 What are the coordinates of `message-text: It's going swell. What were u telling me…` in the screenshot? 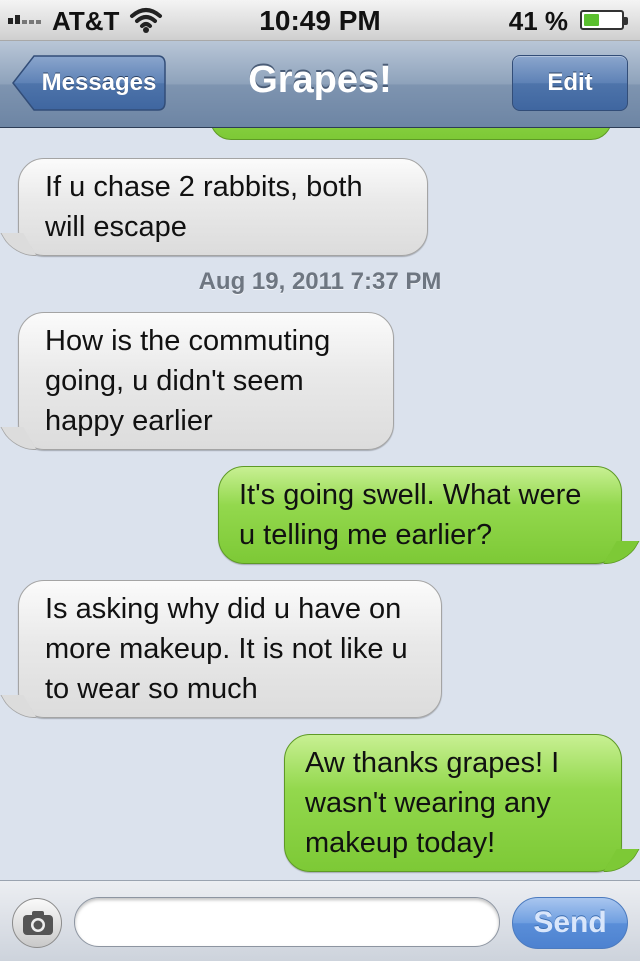 It's located at (410, 515).